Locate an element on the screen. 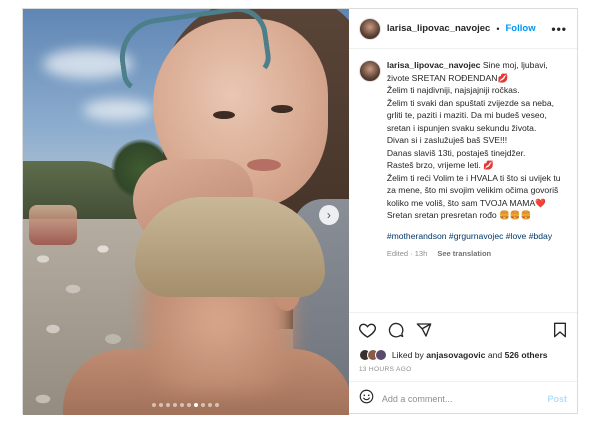  comment-input is located at coordinates (460, 398).